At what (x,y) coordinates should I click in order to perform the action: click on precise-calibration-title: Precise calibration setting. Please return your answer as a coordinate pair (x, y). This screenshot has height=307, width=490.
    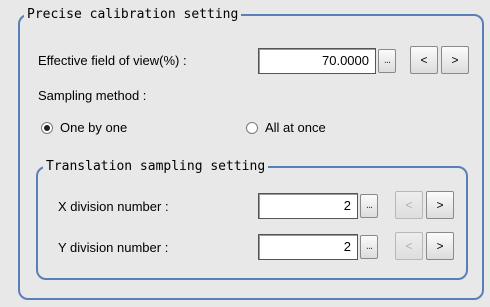
    Looking at the image, I should click on (133, 15).